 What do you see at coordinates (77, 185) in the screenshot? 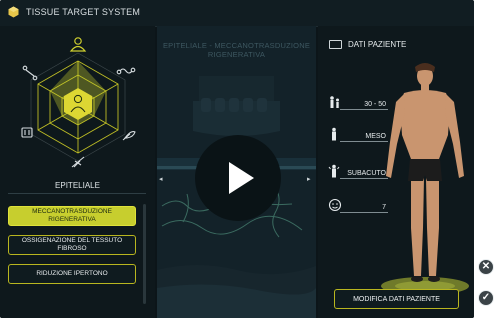
I see `selected-tissue-label: EPITELIALE` at bounding box center [77, 185].